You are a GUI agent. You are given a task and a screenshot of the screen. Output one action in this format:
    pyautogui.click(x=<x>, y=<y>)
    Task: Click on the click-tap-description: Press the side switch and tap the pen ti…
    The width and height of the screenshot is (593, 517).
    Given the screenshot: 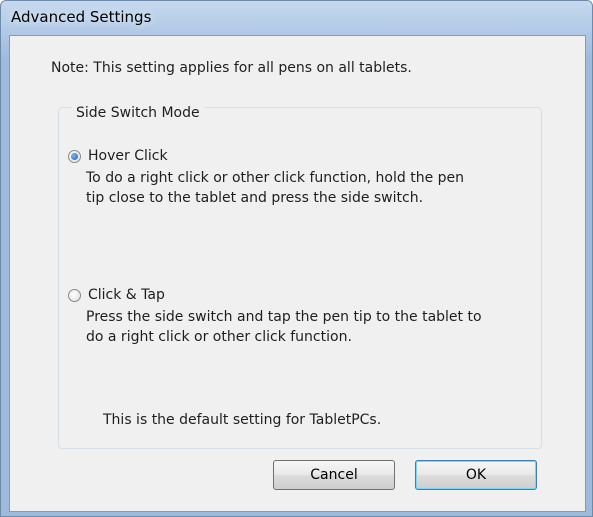 What is the action you would take?
    pyautogui.click(x=311, y=327)
    